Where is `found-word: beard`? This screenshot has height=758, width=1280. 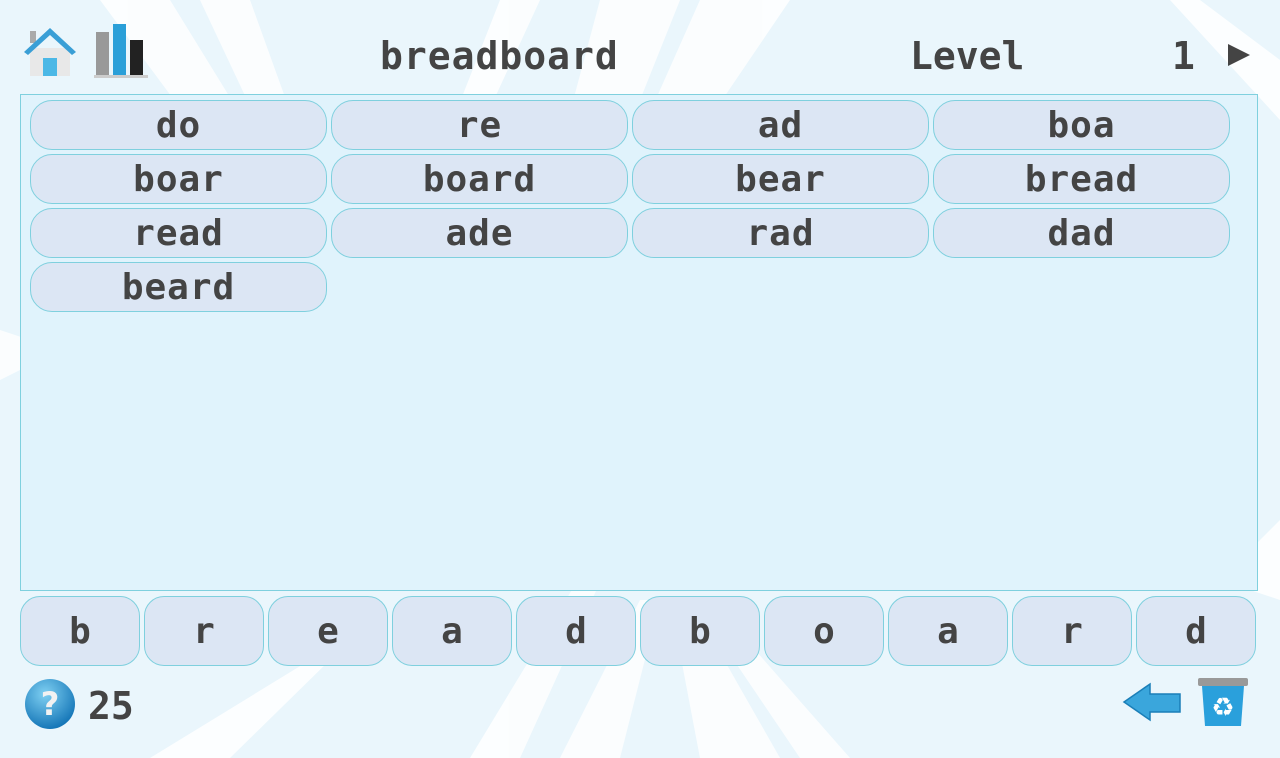 found-word: beard is located at coordinates (178, 287).